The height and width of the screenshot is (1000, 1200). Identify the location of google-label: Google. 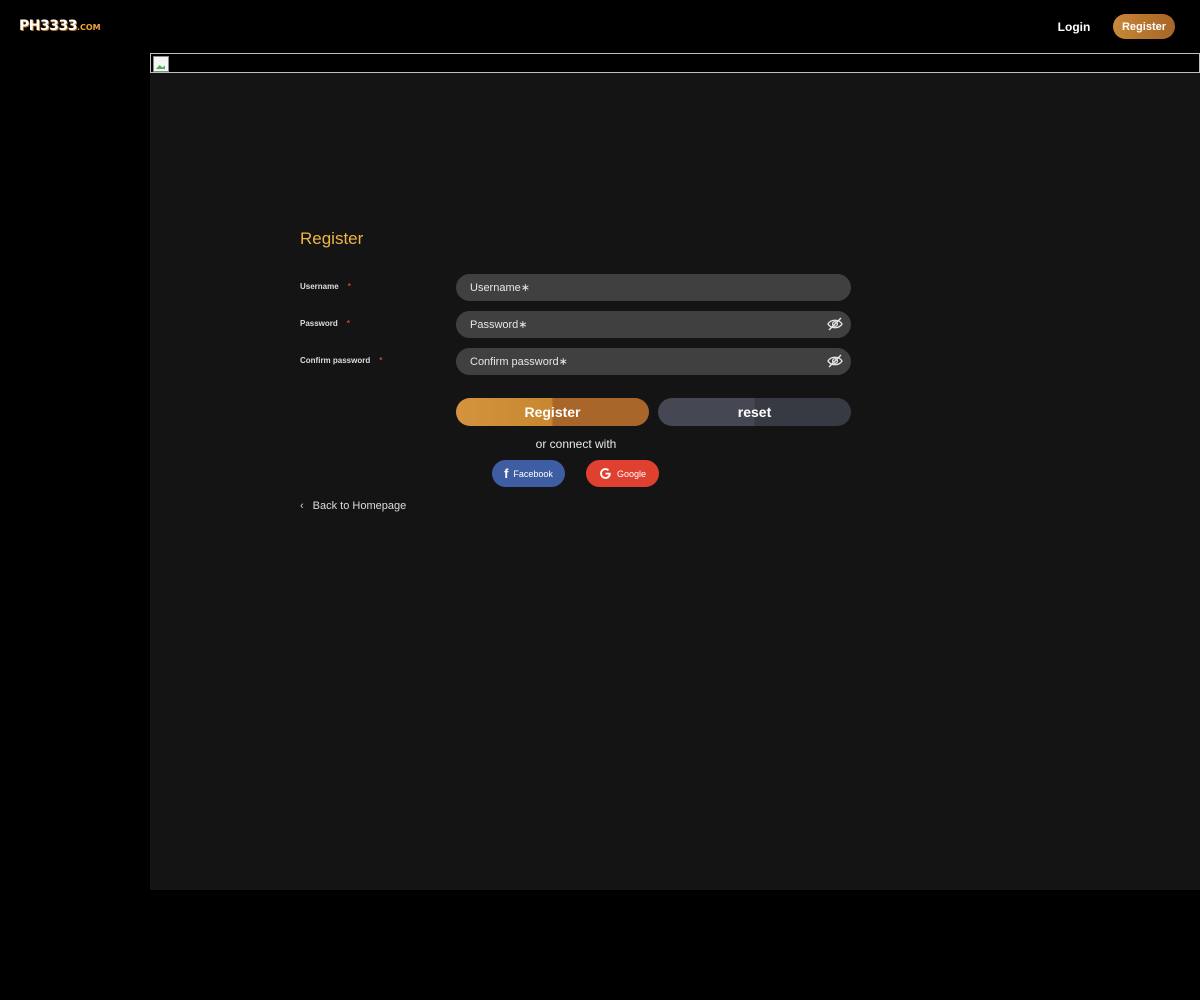
(631, 473).